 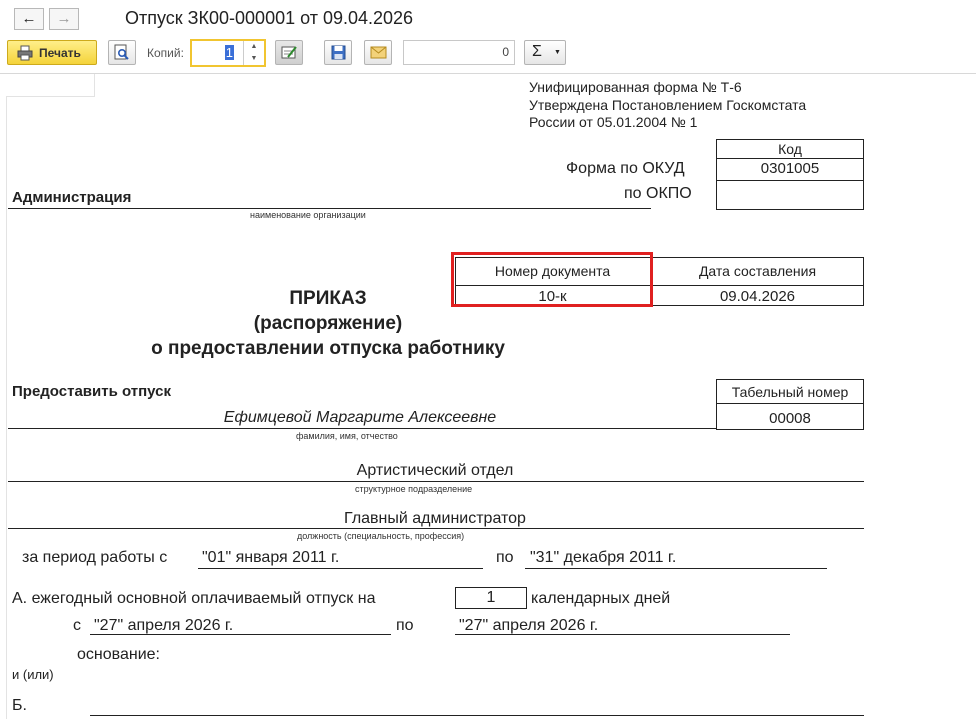 I want to click on leave-from-line, so click(x=240, y=634).